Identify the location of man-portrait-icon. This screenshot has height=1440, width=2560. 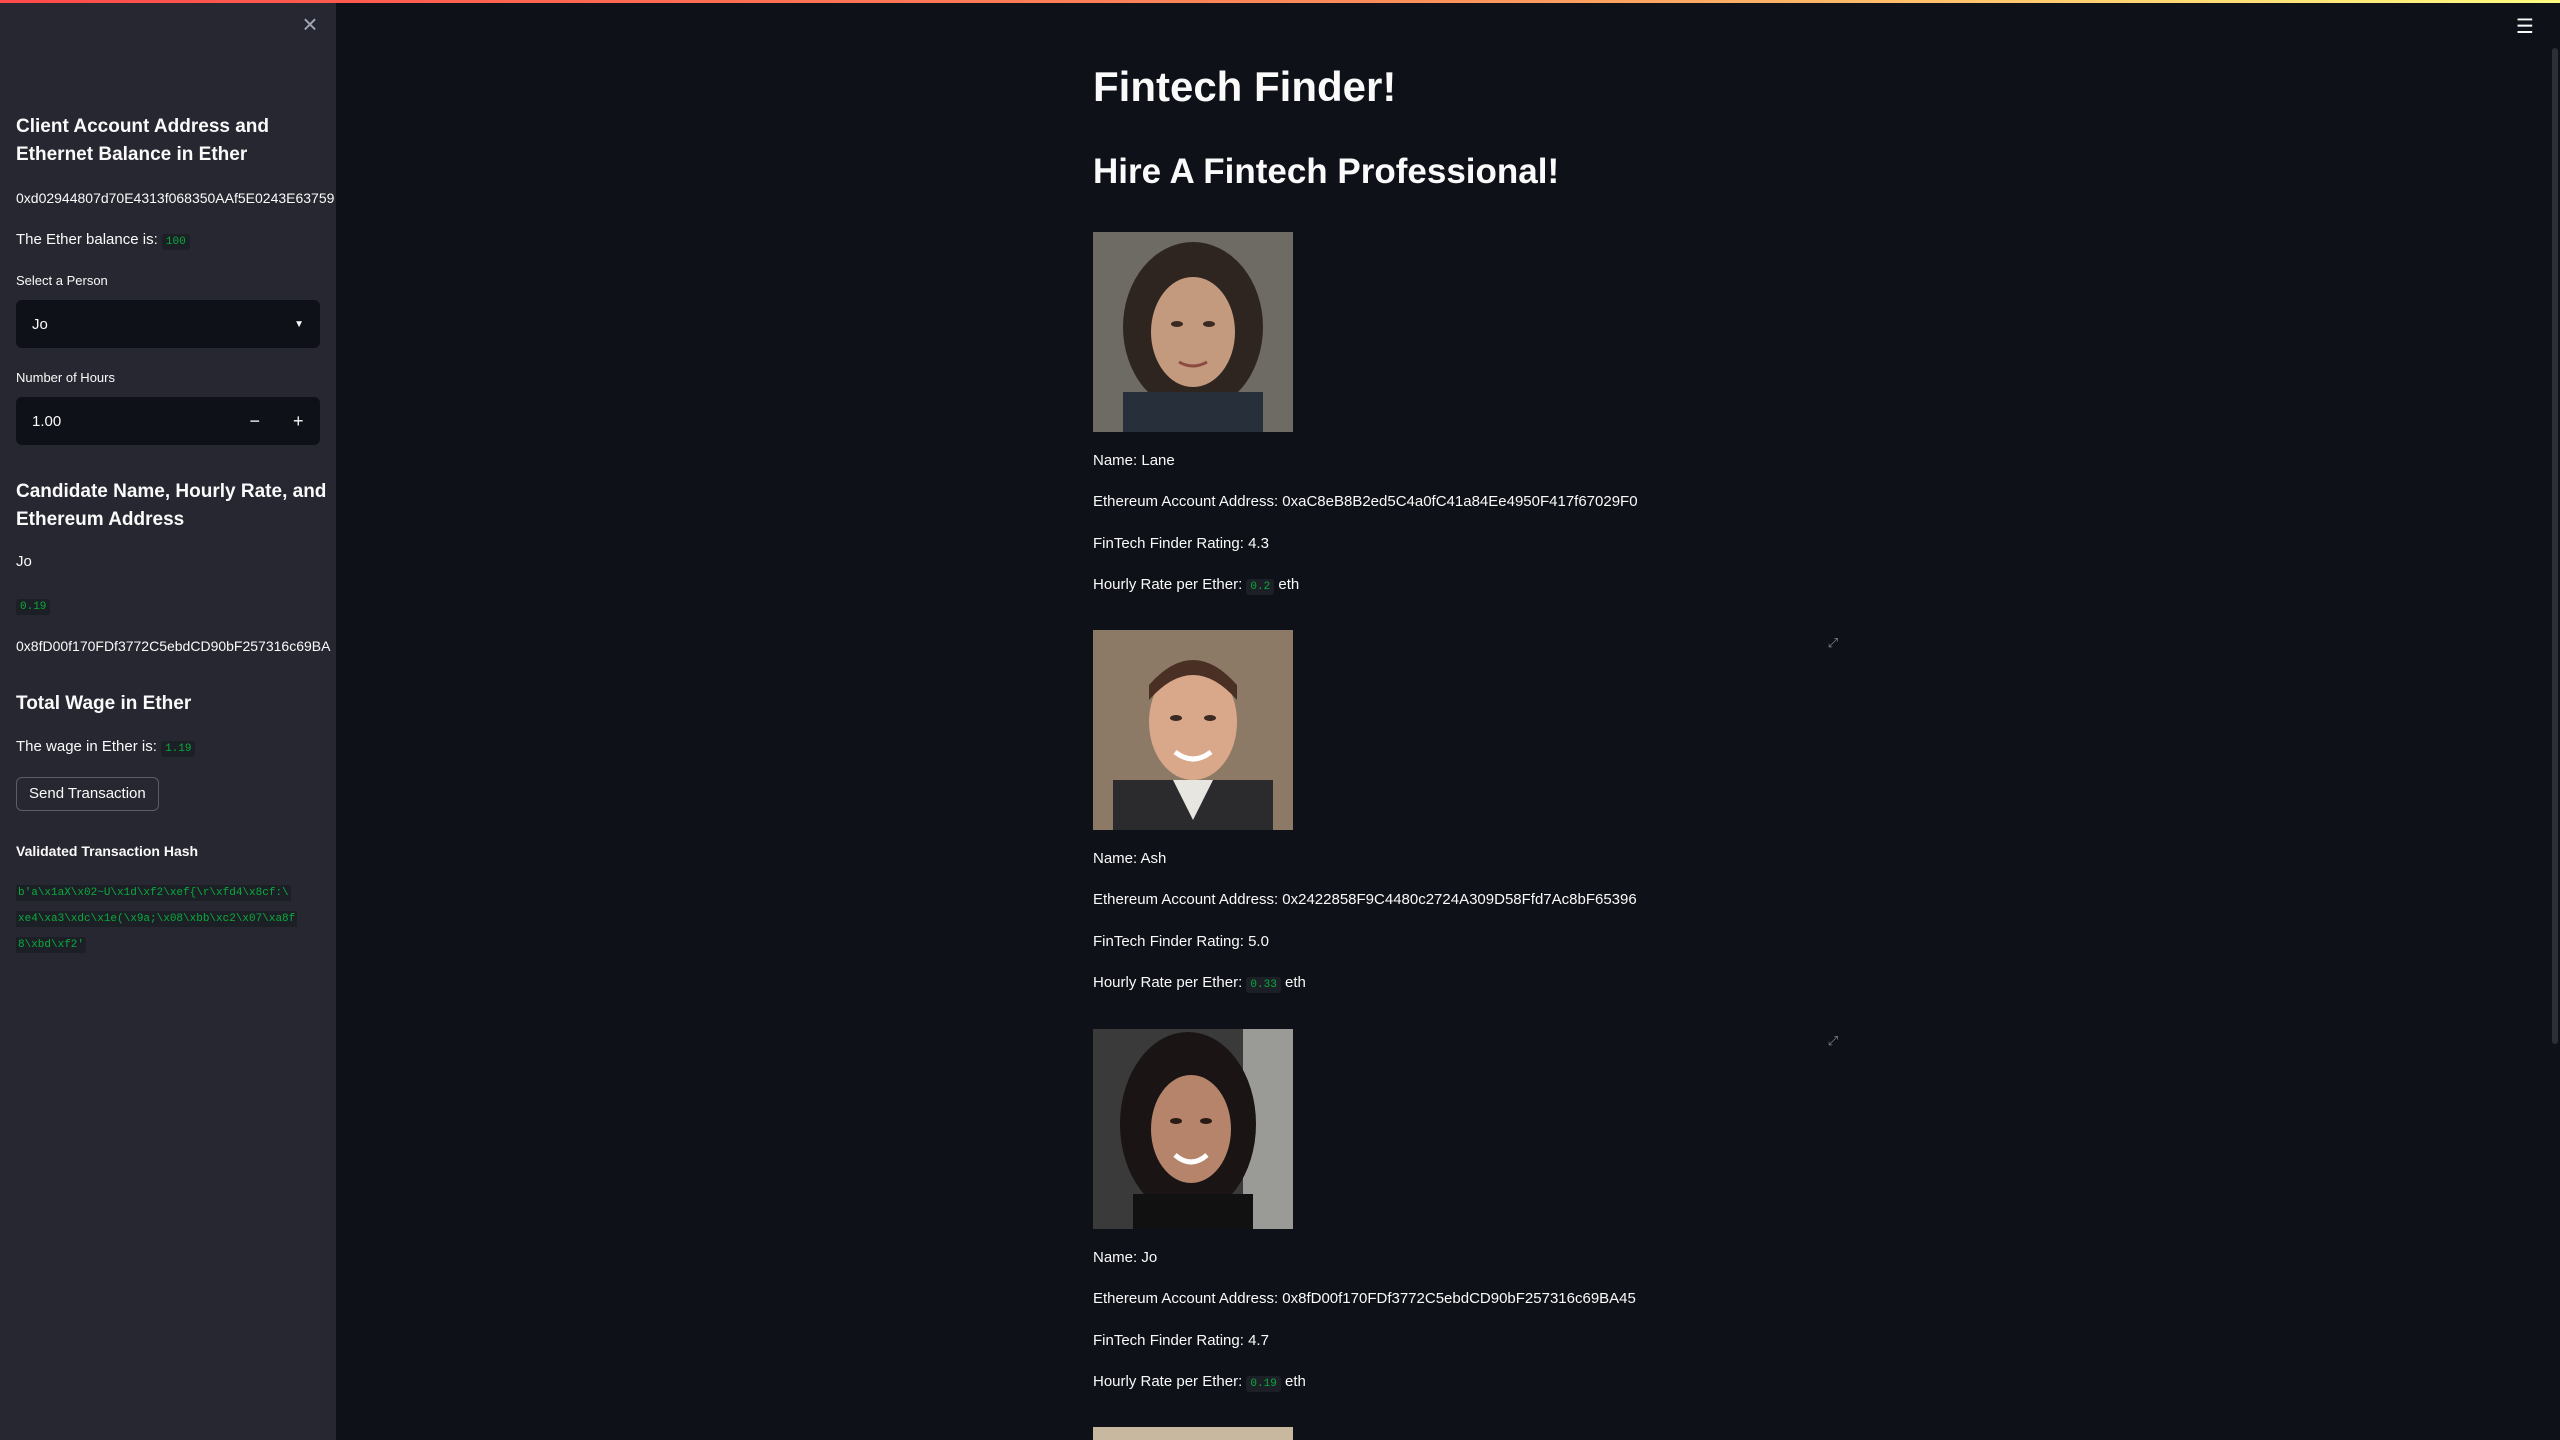
(1193, 730).